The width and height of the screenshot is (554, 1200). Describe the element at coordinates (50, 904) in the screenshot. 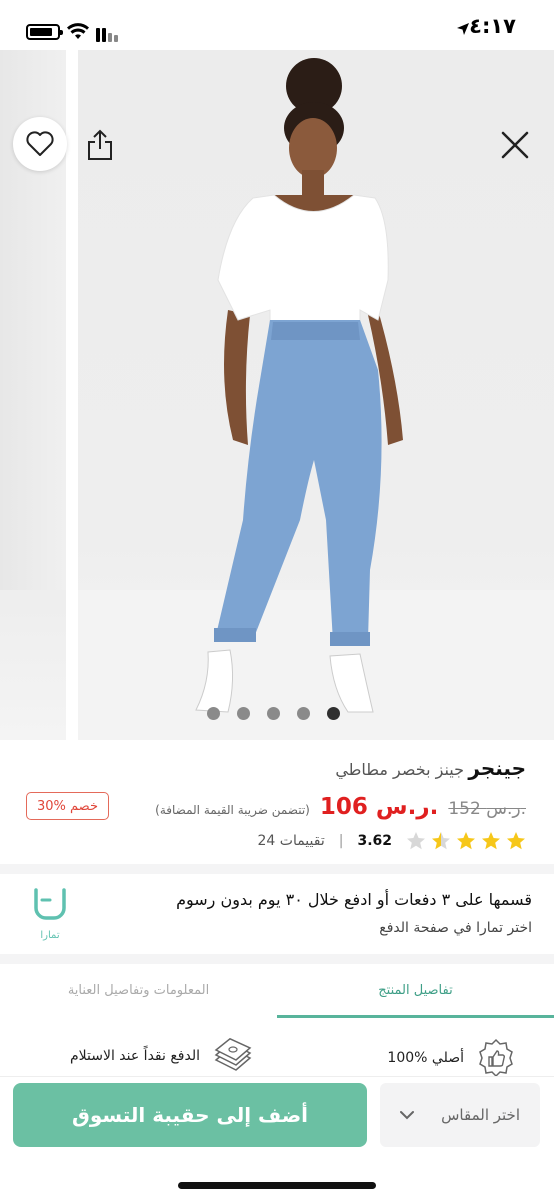

I see `tamara-logo-icon` at that location.